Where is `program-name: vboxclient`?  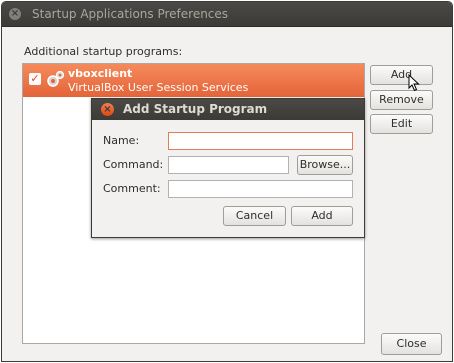
program-name: vboxclient is located at coordinates (100, 73).